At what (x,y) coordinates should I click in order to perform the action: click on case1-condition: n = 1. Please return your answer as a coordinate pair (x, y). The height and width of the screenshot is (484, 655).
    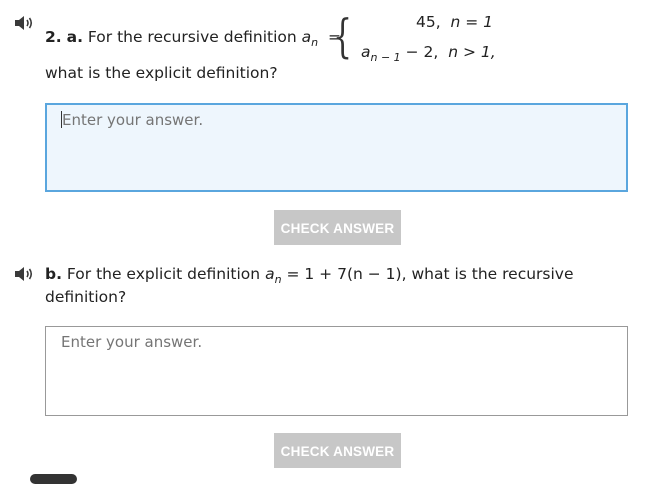
    Looking at the image, I should click on (472, 22).